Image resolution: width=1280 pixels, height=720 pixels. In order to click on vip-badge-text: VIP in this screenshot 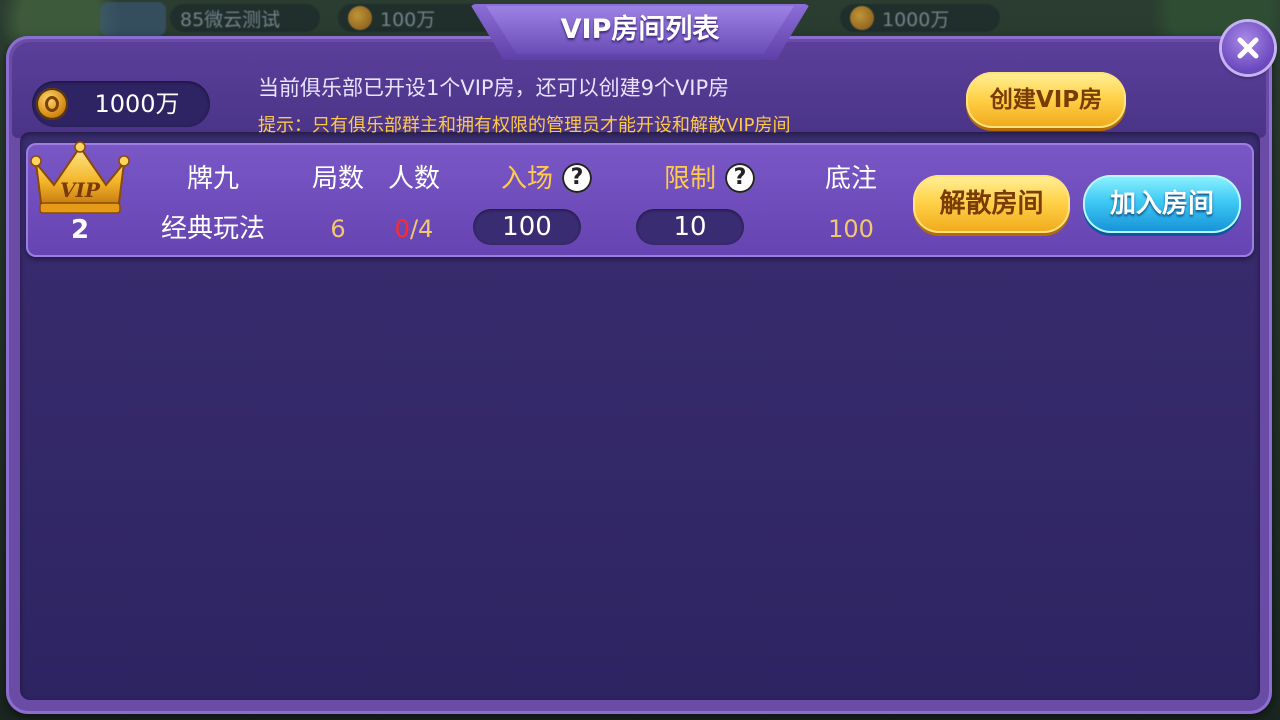, I will do `click(80, 190)`.